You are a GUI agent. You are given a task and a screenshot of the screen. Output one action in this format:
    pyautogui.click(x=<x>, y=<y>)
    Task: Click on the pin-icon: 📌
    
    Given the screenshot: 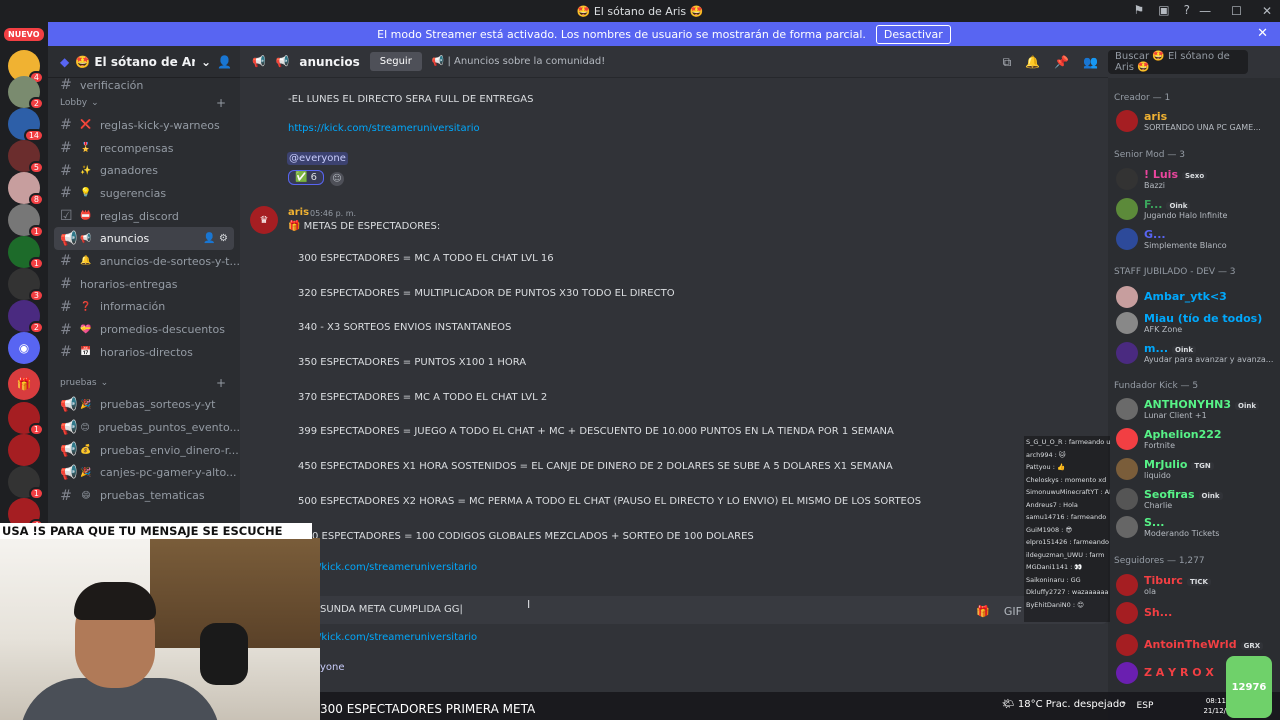 What is the action you would take?
    pyautogui.click(x=1061, y=62)
    